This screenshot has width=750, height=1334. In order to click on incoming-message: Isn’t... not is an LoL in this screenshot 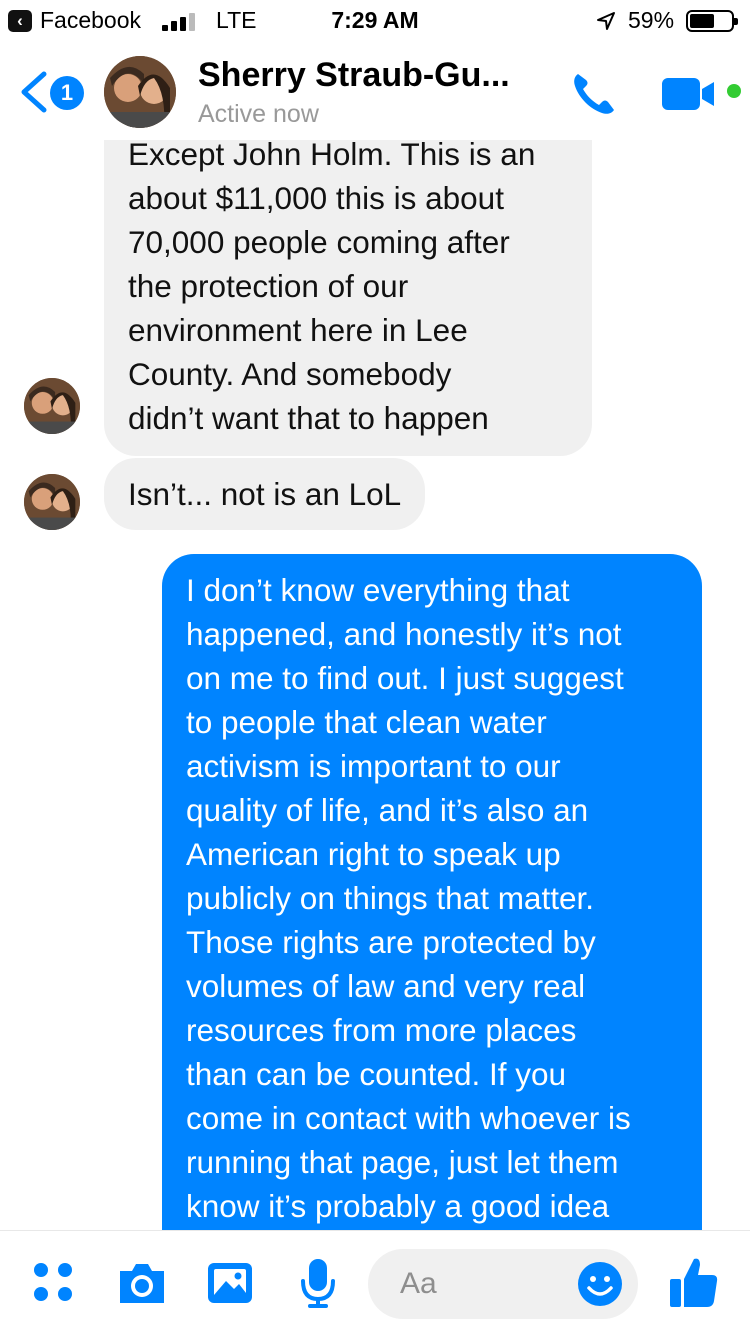, I will do `click(265, 494)`.